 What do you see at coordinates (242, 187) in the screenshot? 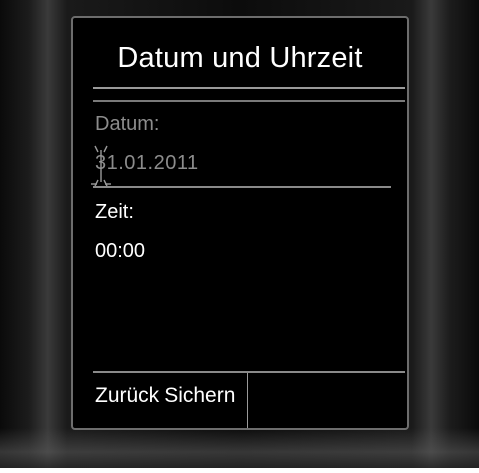
I see `date-field-underline` at bounding box center [242, 187].